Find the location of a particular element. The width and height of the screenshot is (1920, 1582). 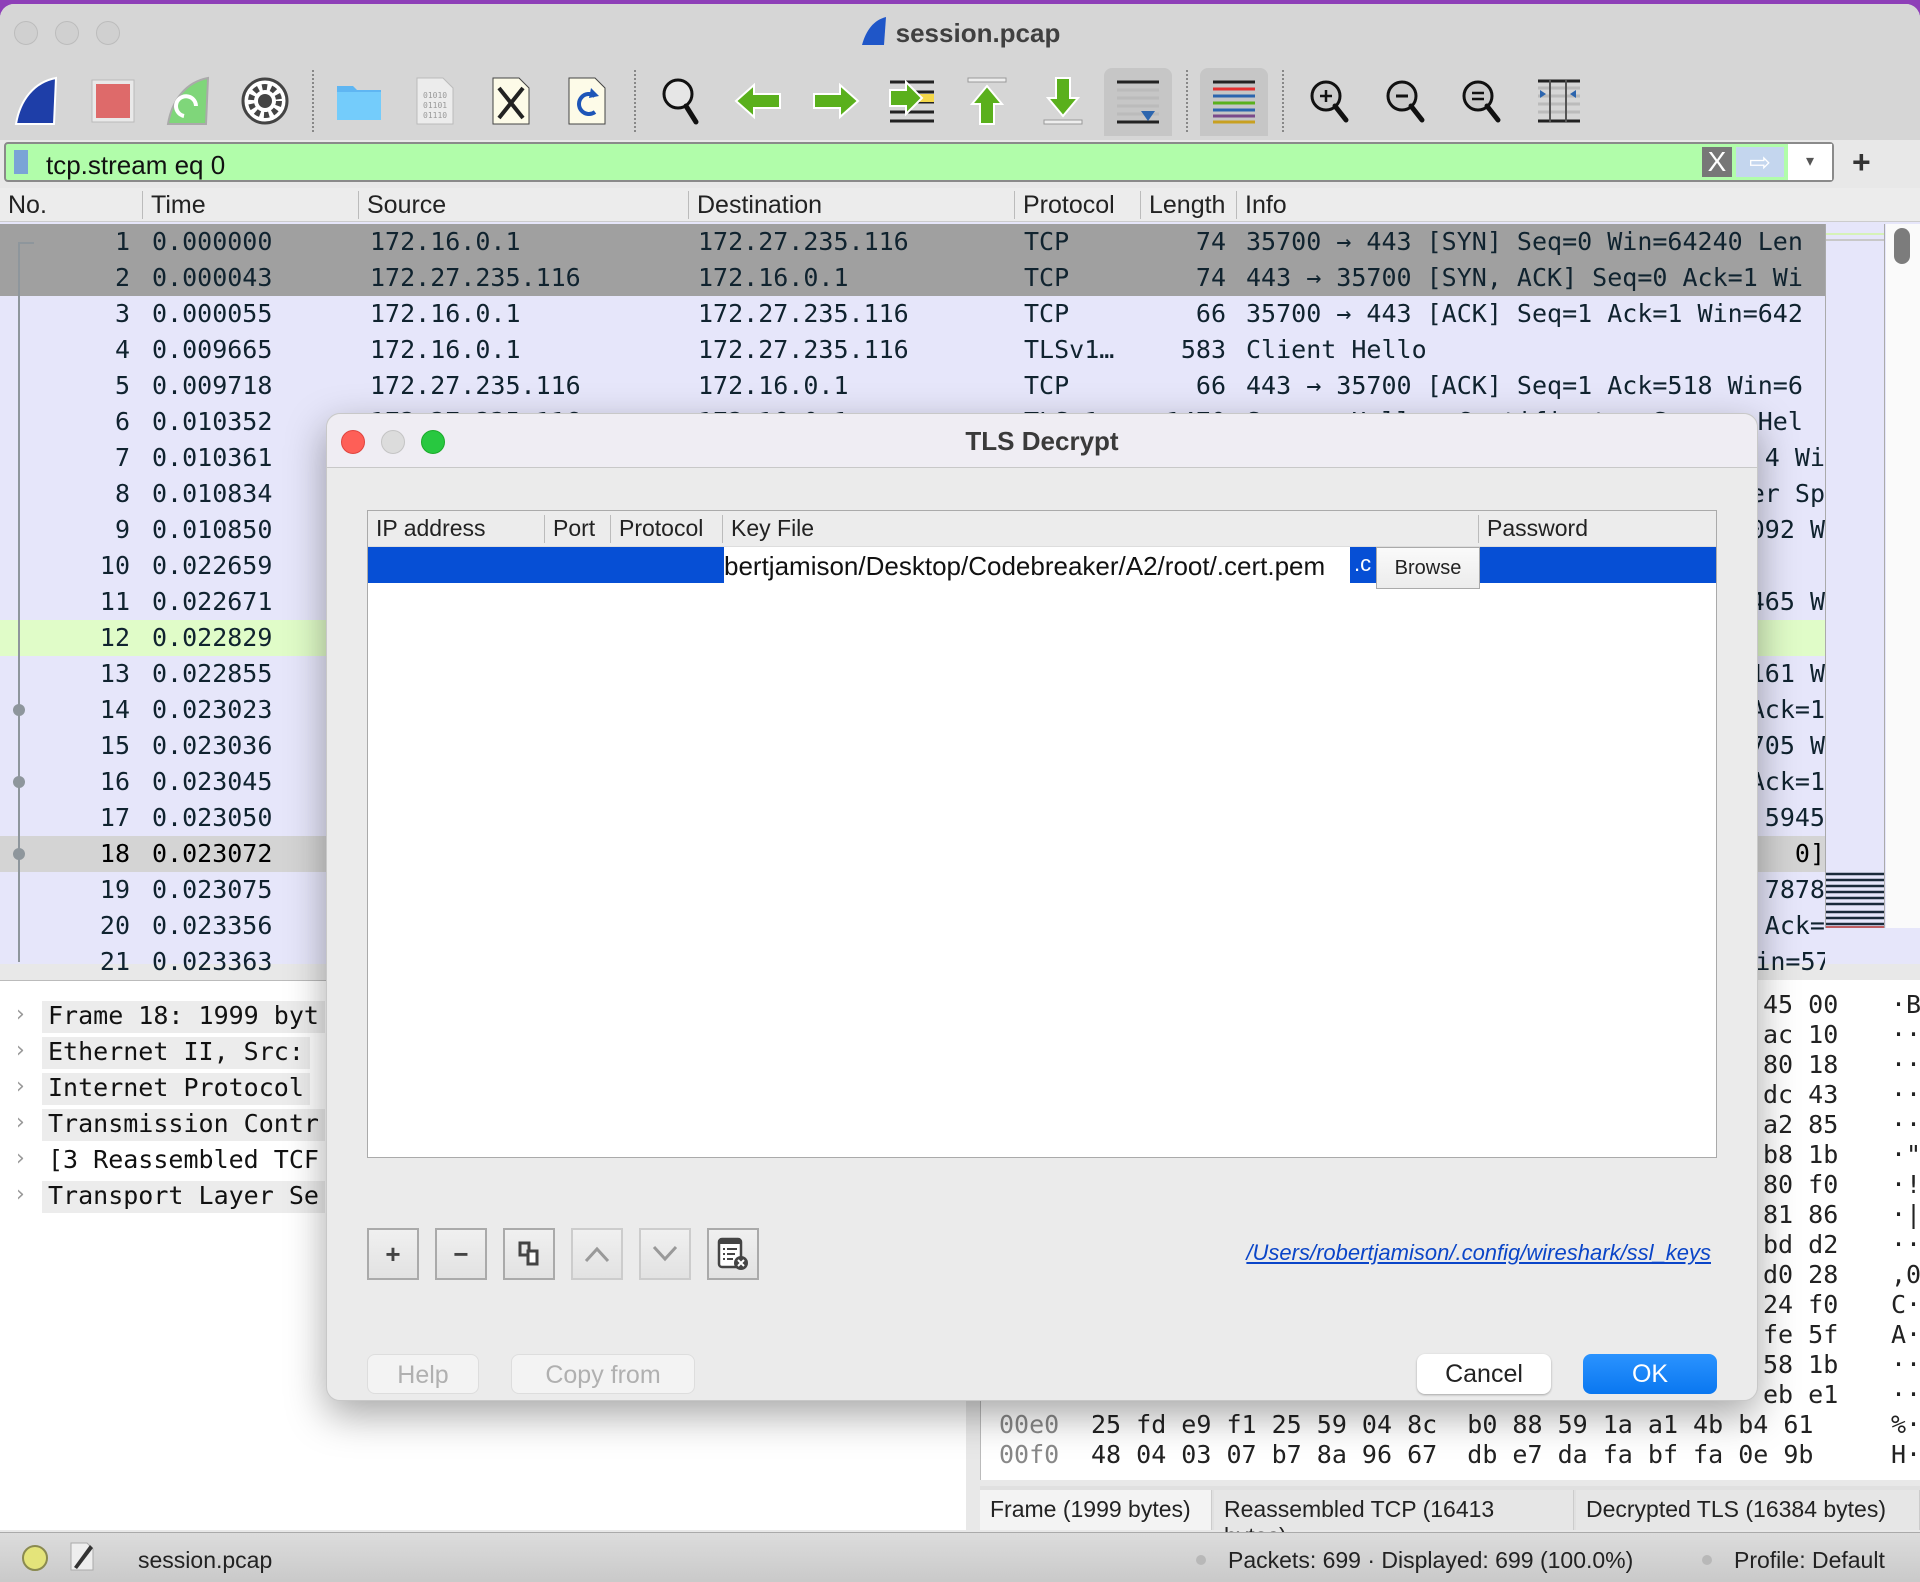

status-profile: Profile: Default is located at coordinates (1809, 1560).